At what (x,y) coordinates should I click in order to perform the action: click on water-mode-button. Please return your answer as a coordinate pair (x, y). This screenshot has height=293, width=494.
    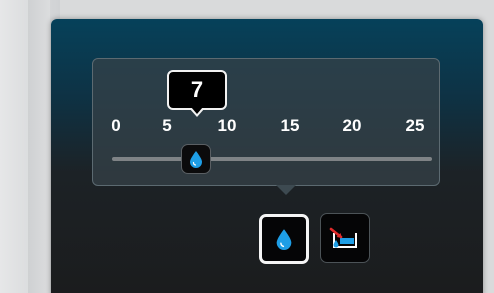
    Looking at the image, I should click on (284, 239).